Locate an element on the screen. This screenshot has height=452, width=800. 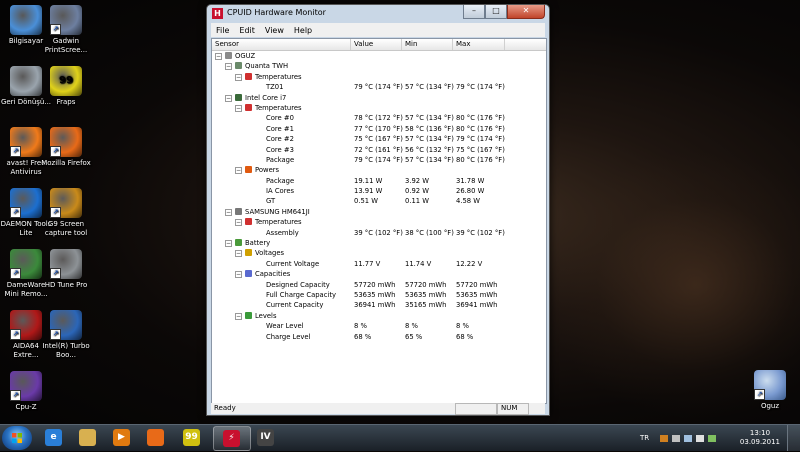
tray-arrow-icon is located at coordinates (664, 438).